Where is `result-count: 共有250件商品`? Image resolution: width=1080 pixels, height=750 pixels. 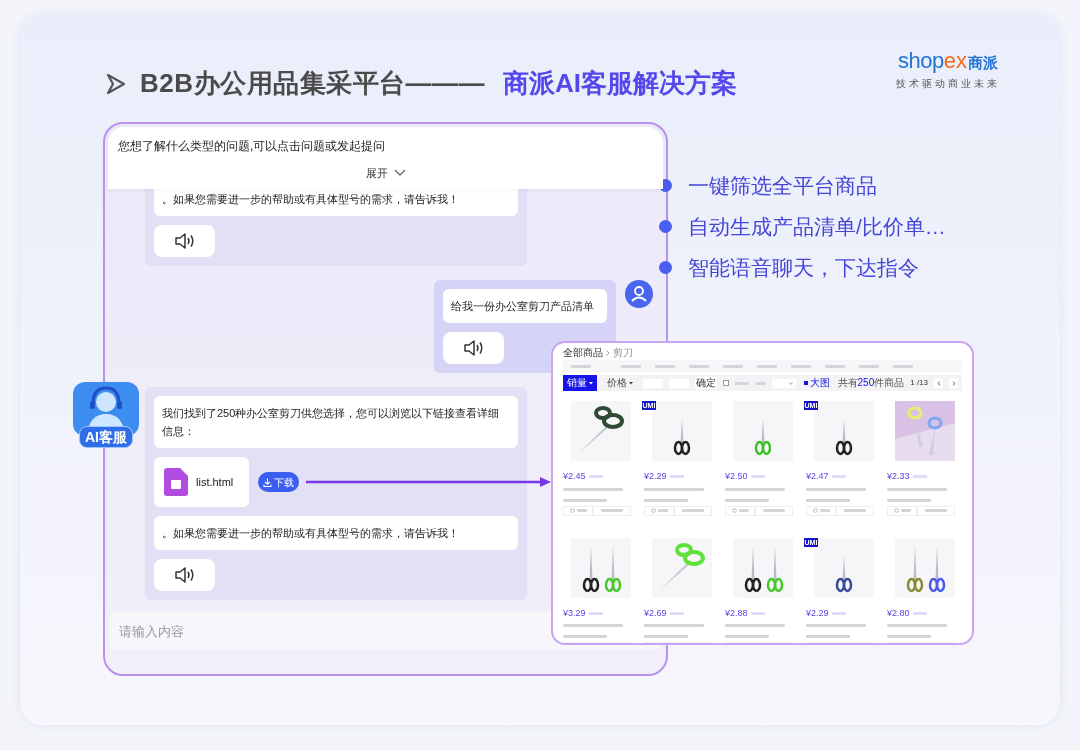 result-count: 共有250件商品 is located at coordinates (871, 383).